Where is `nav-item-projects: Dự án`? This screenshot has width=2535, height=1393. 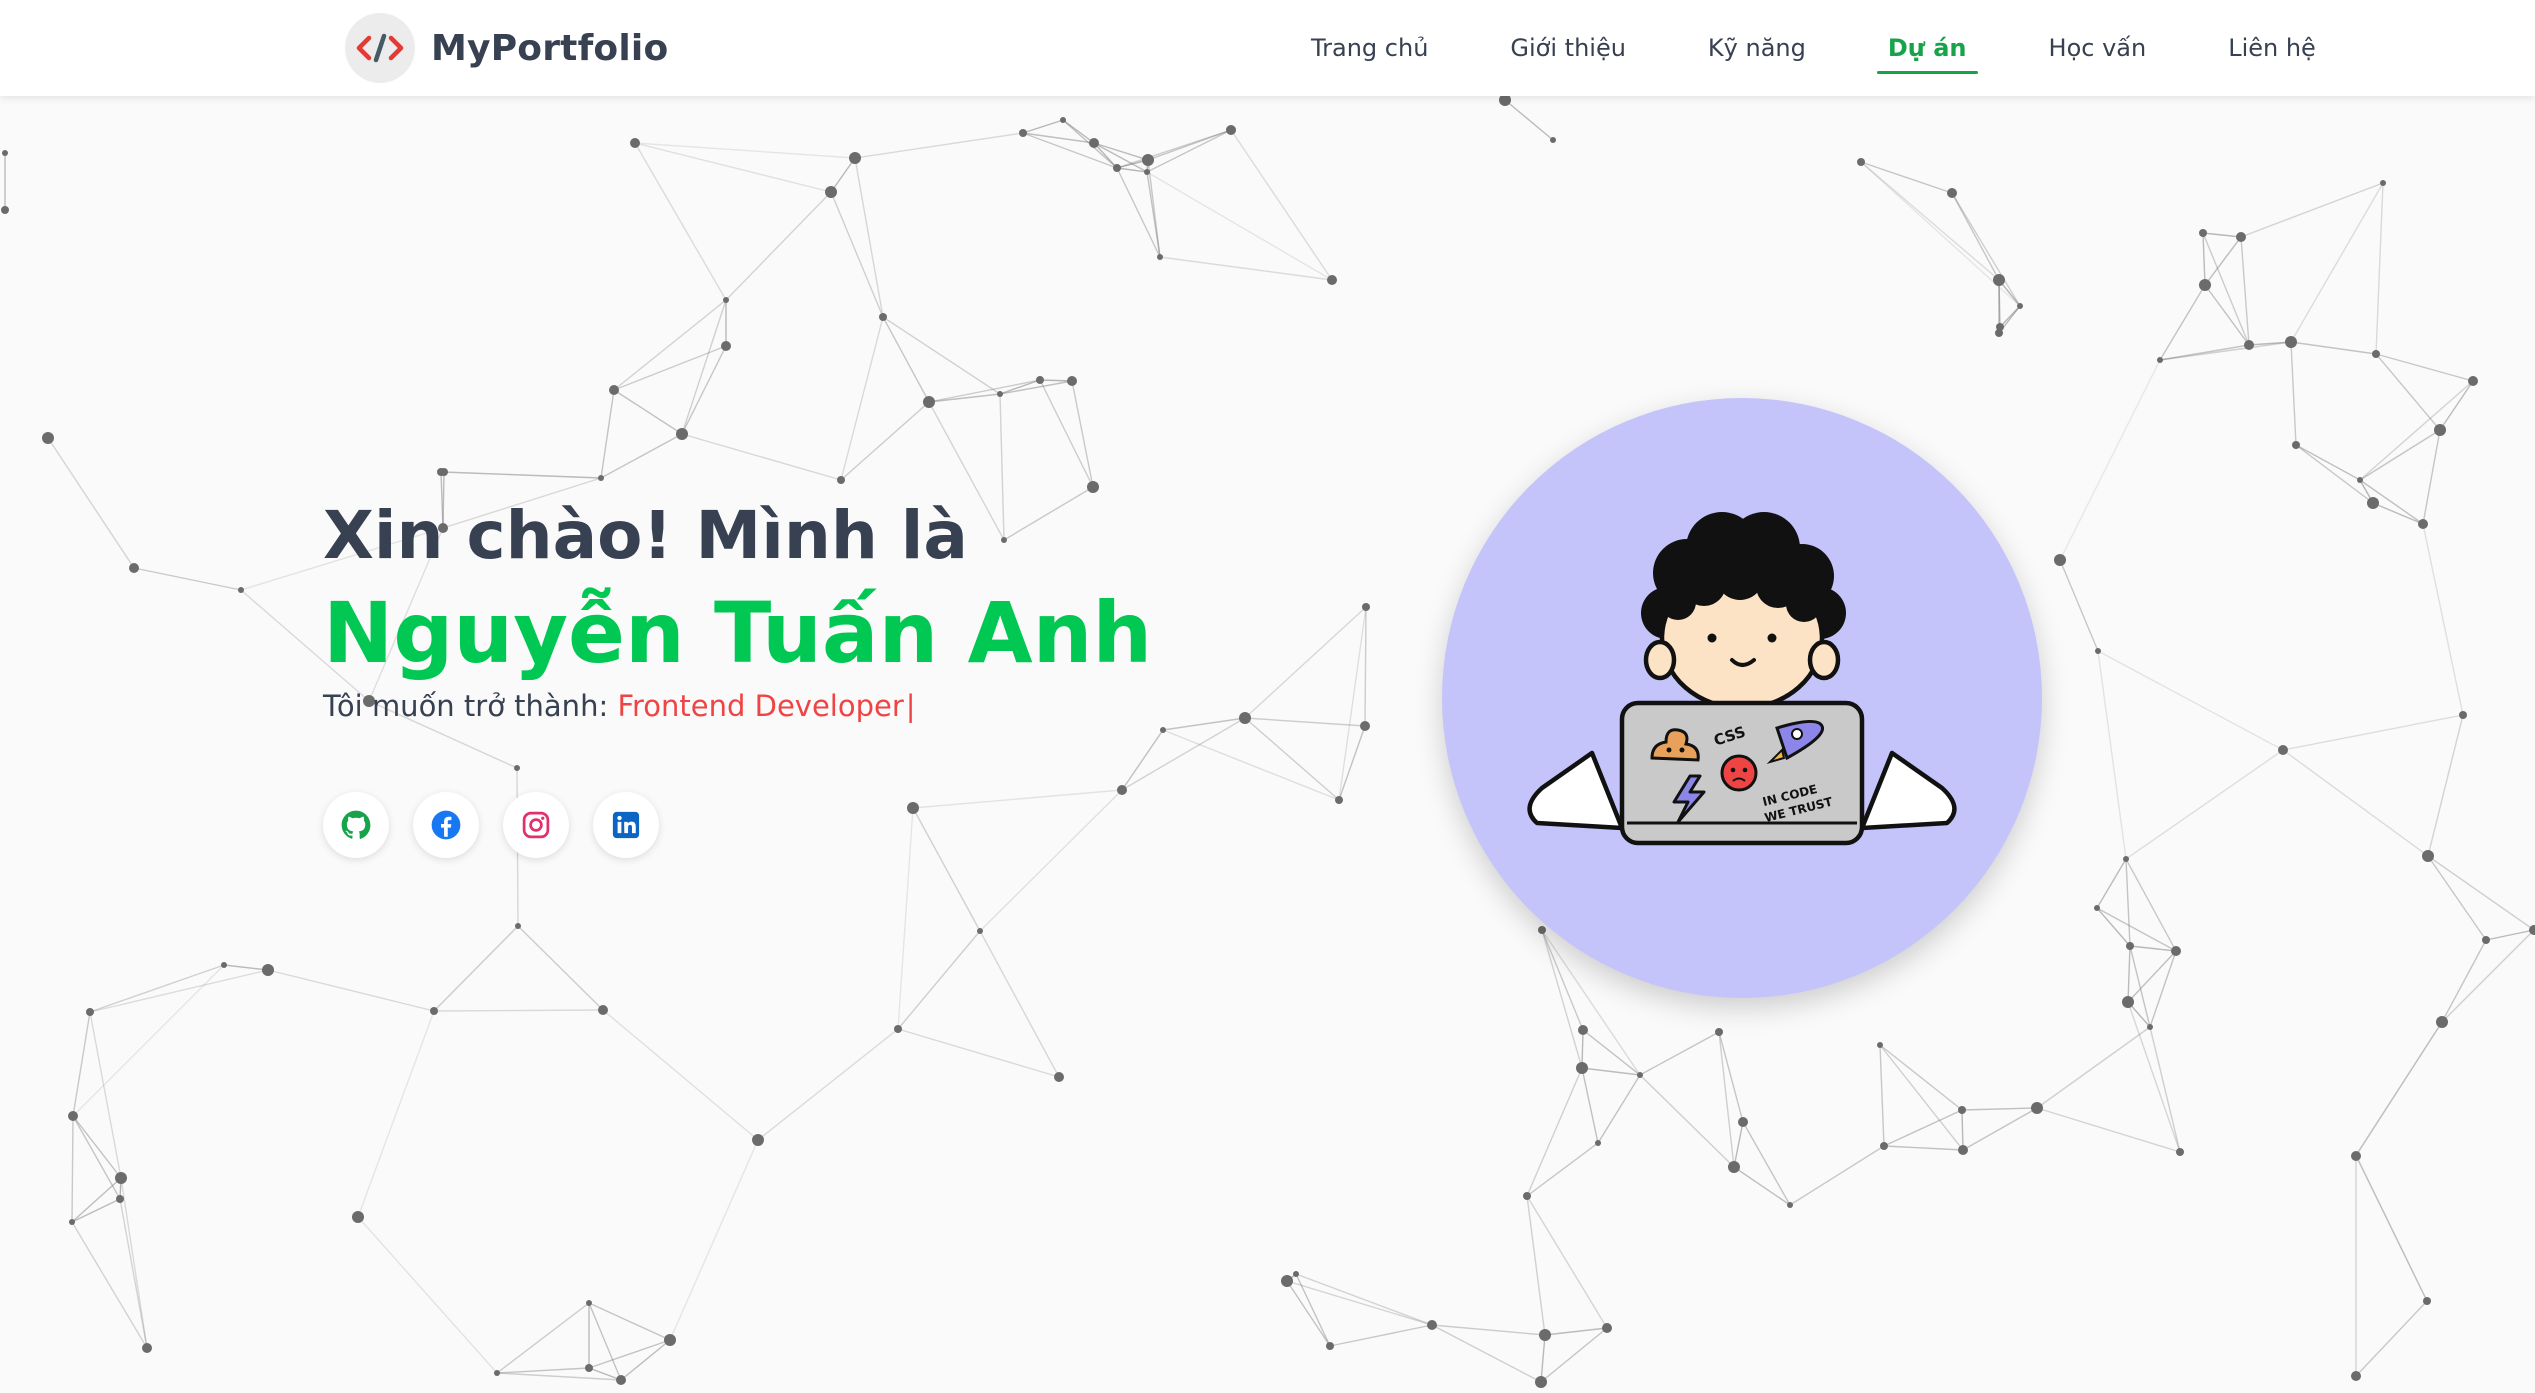 nav-item-projects: Dự án is located at coordinates (1927, 51).